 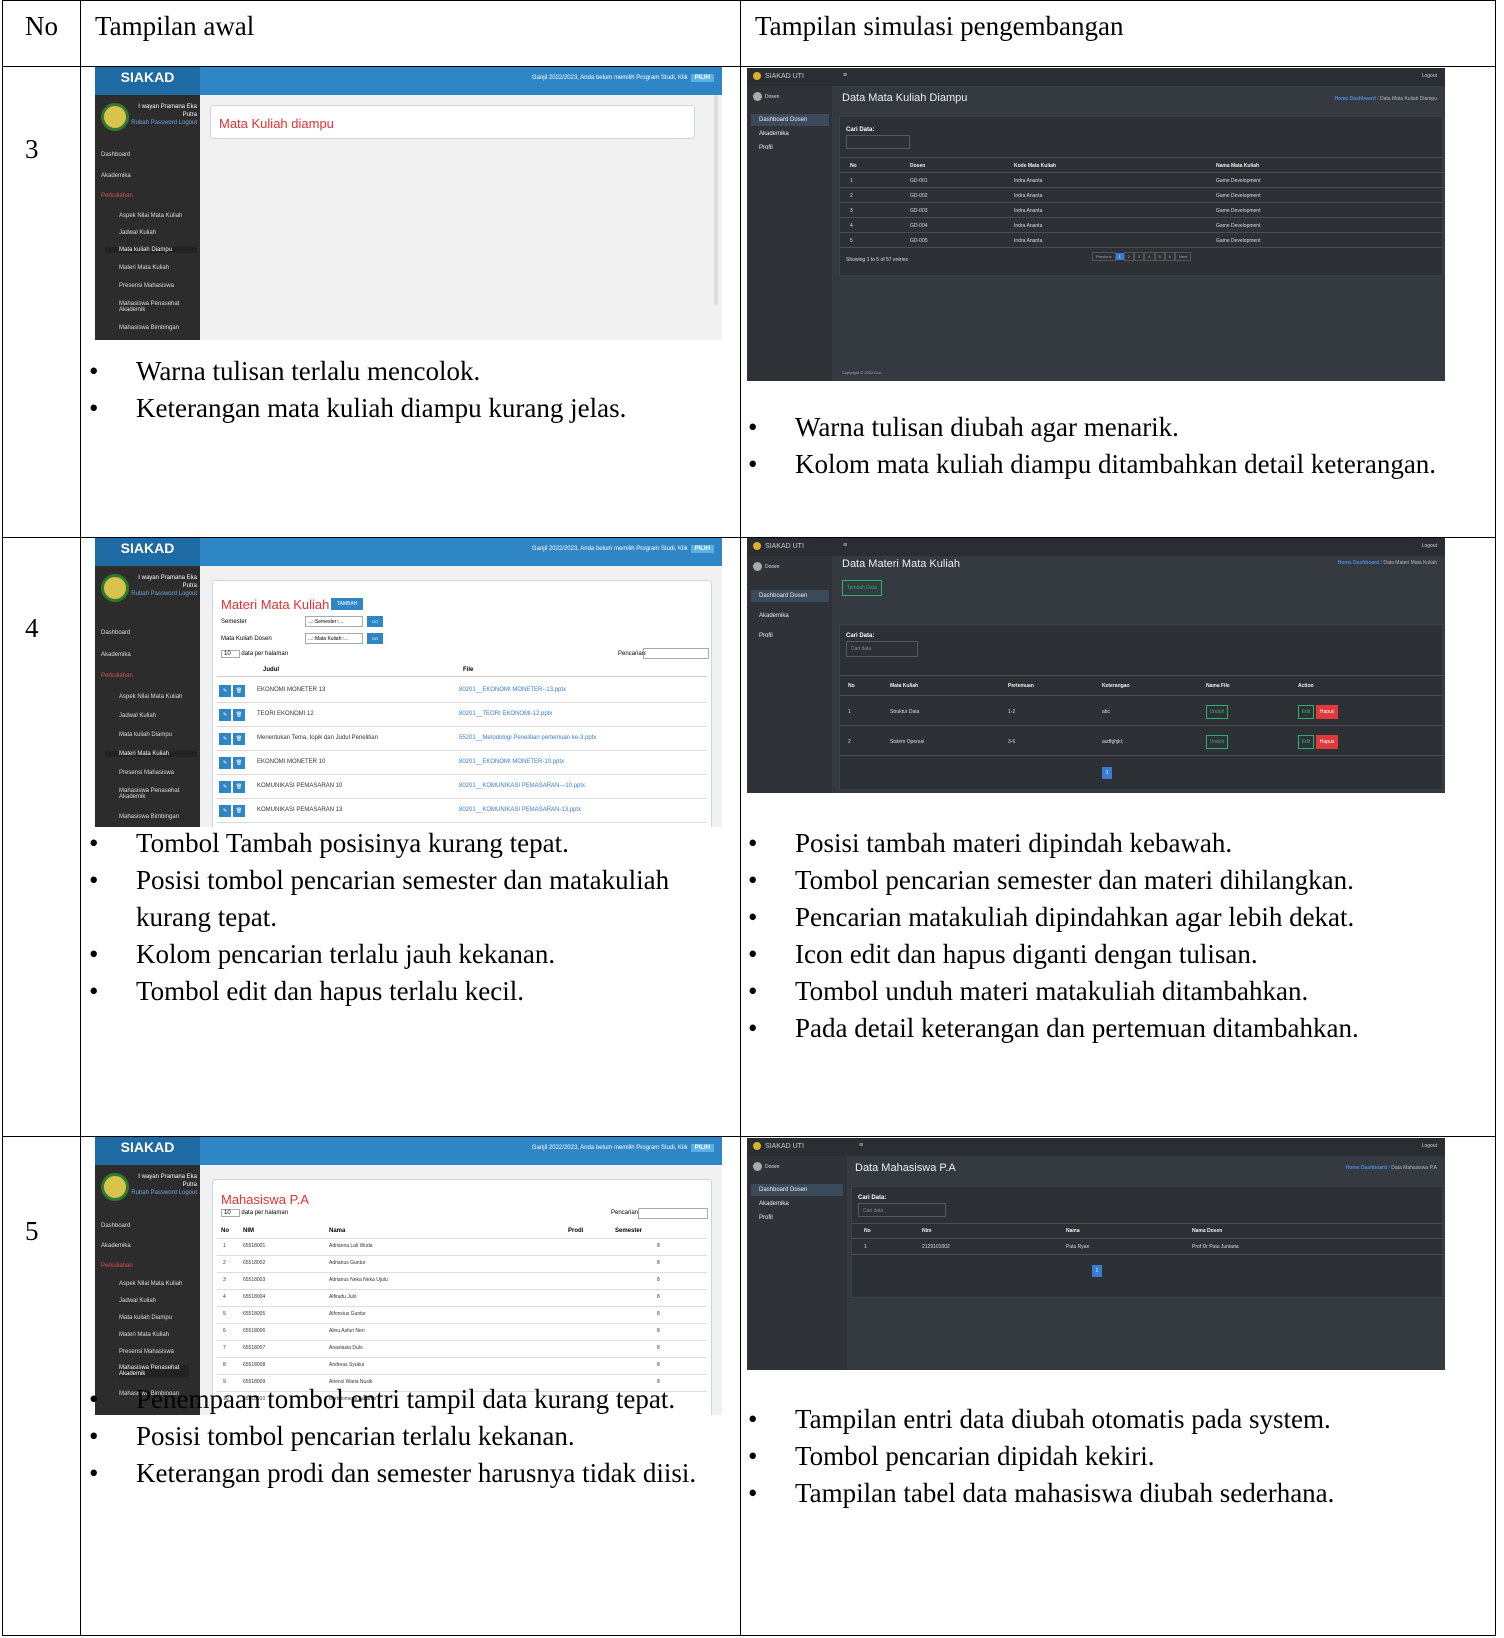 What do you see at coordinates (347, 604) in the screenshot?
I see `tambah-button: TAMBAH` at bounding box center [347, 604].